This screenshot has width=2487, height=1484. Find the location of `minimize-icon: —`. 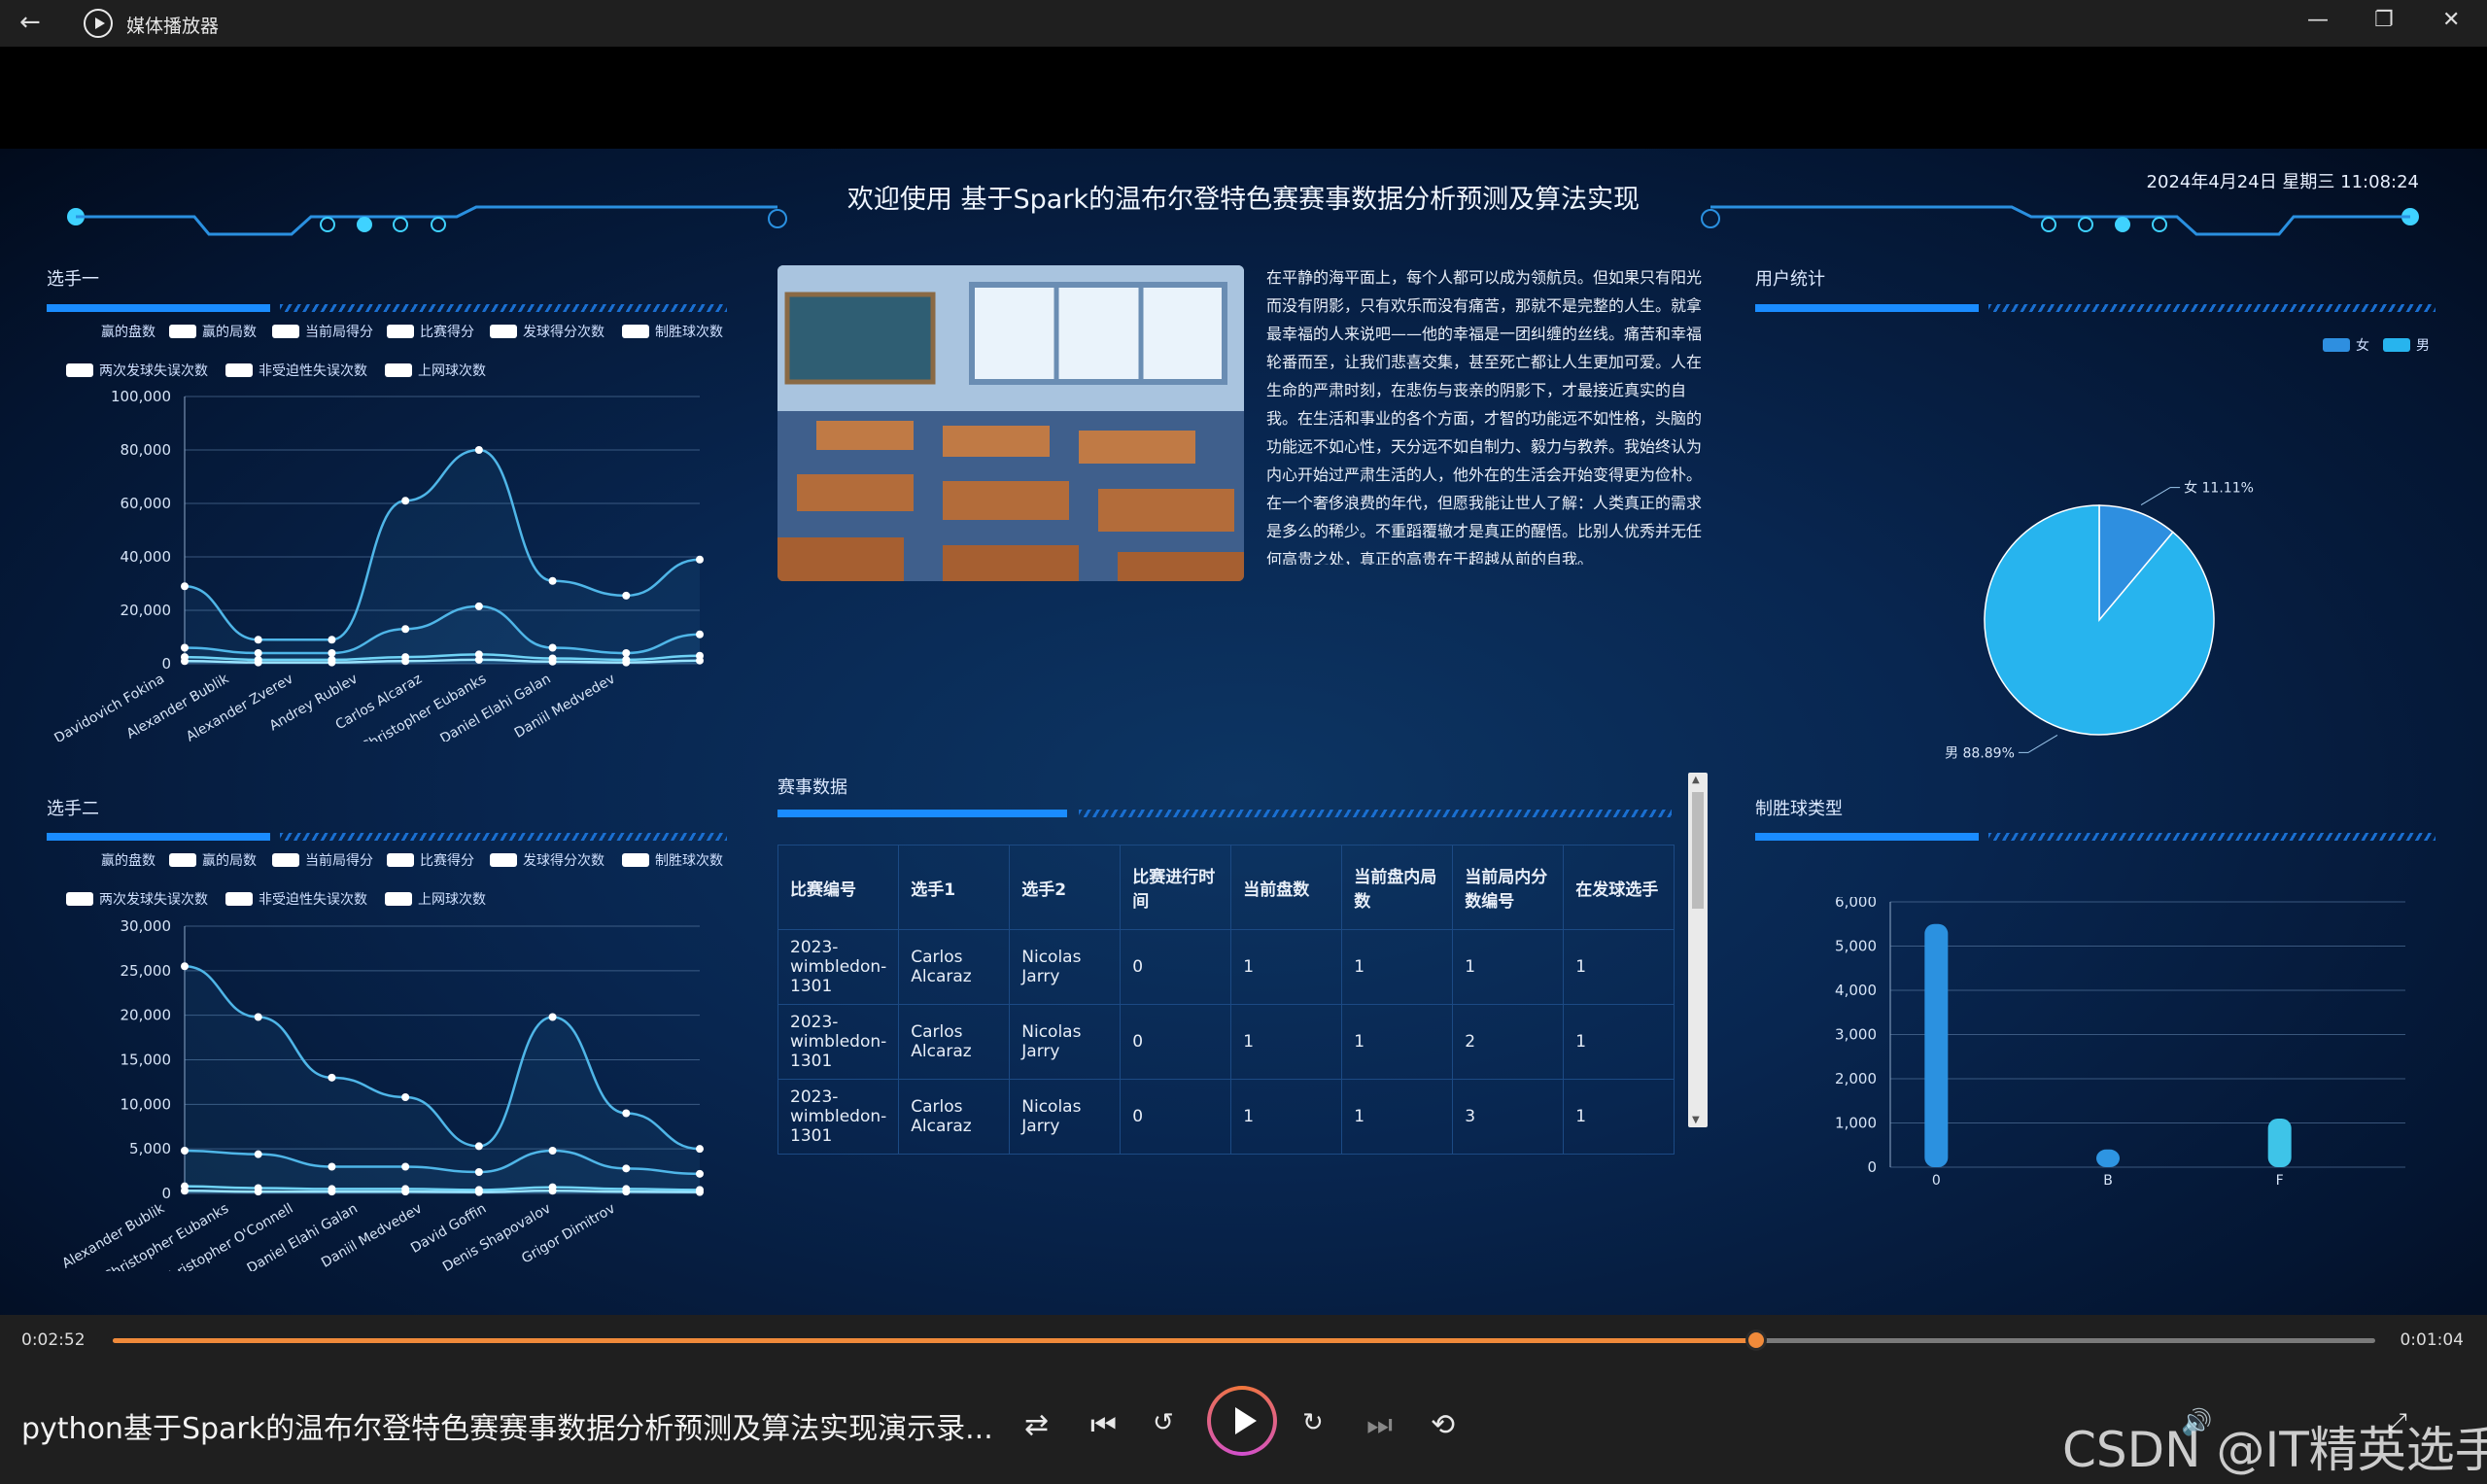

minimize-icon: — is located at coordinates (2318, 20).